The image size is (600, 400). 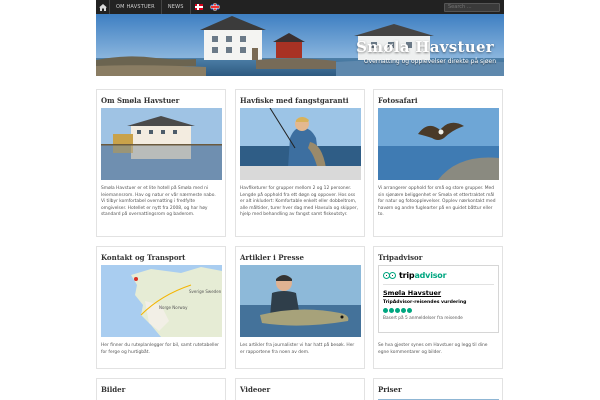 I want to click on search-input, so click(x=473, y=7).